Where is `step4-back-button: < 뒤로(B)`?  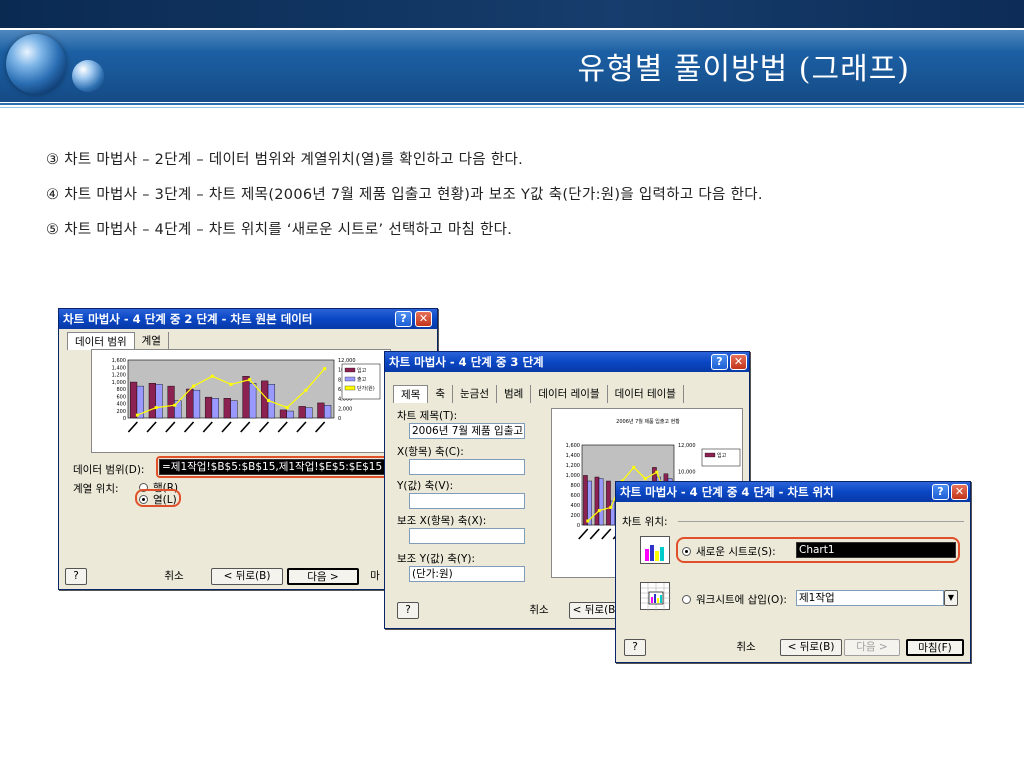
step4-back-button: < 뒤로(B) is located at coordinates (811, 647).